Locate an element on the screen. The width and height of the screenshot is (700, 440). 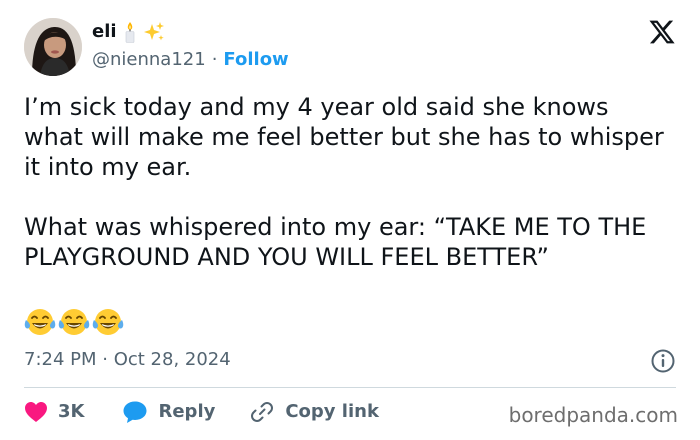
avatar-photo-icon is located at coordinates (53, 47).